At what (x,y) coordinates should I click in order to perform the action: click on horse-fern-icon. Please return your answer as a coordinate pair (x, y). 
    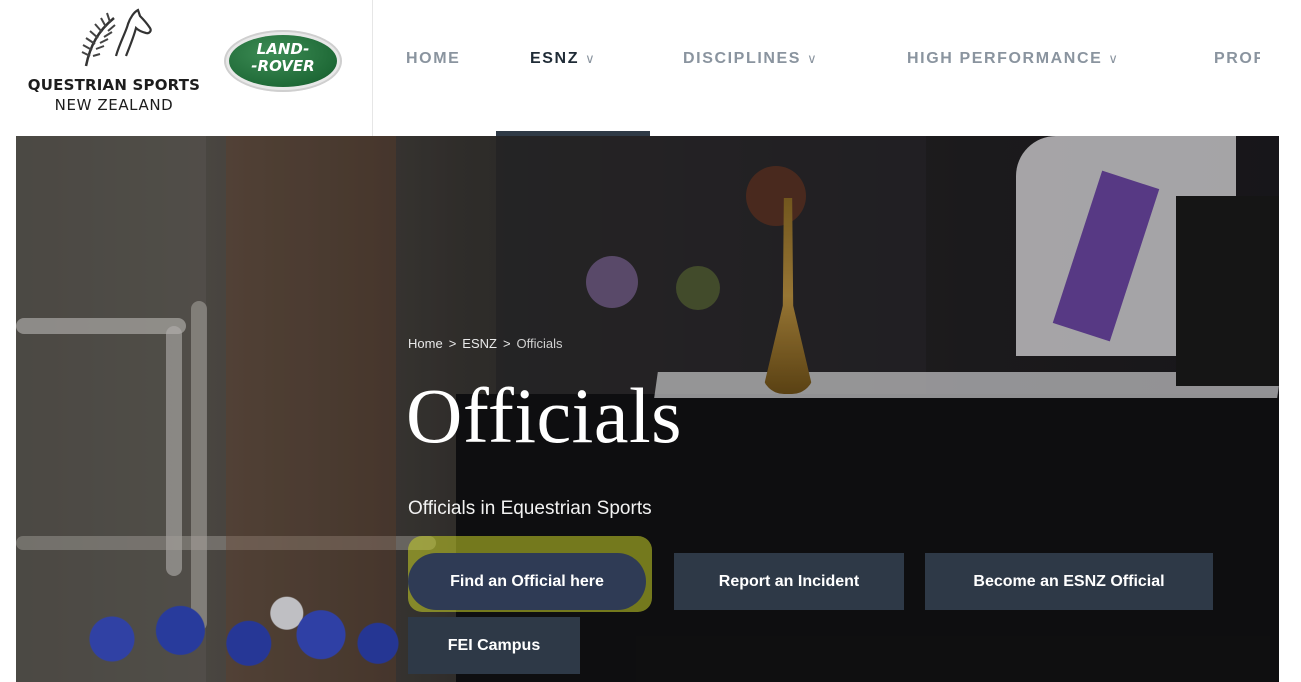
    Looking at the image, I should click on (116, 37).